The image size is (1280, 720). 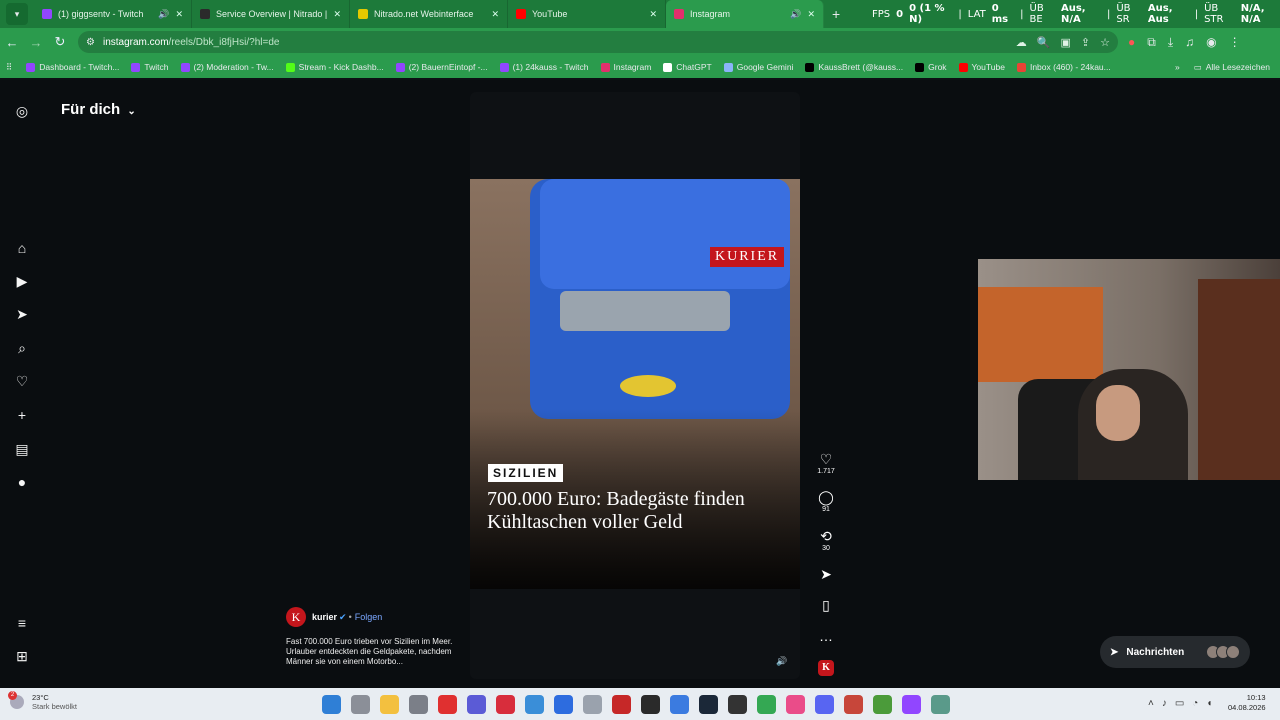 I want to click on feed-selector: Für dich ⌄, so click(x=98, y=109).